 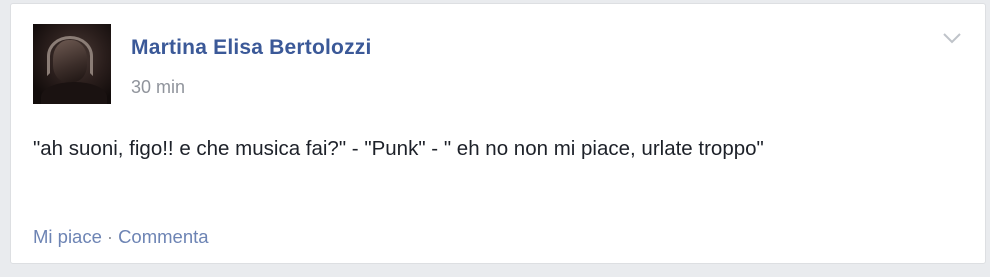 I want to click on avatar-head-shape, so click(x=70, y=61).